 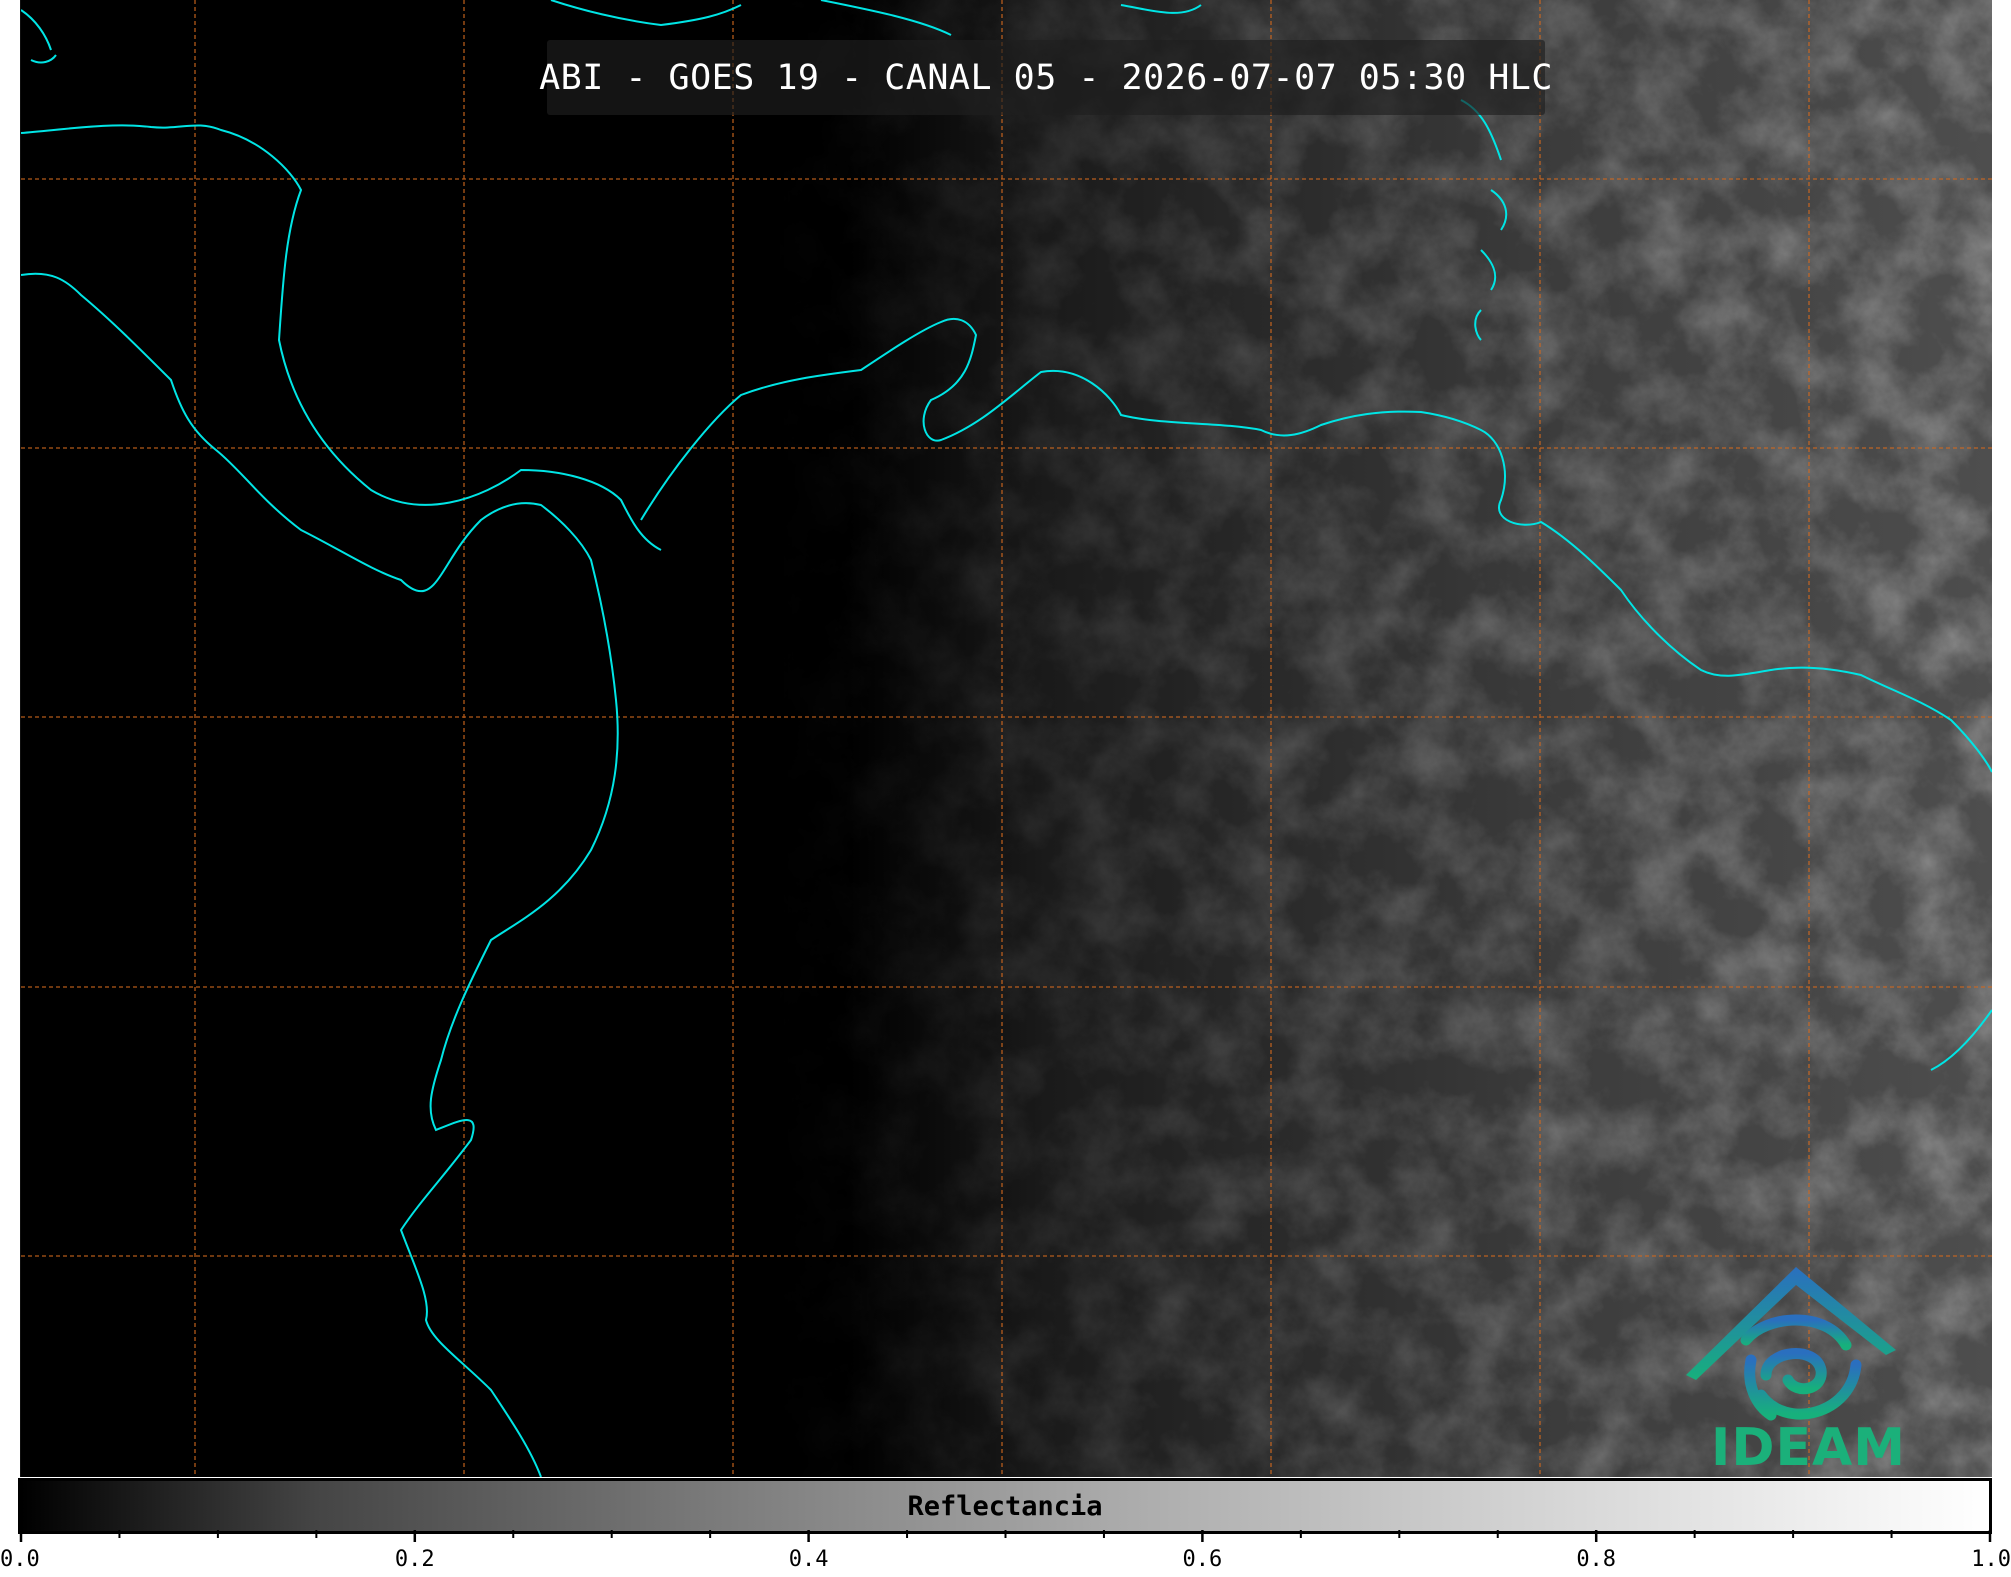 I want to click on swirl-mark, so click(x=1801, y=1367).